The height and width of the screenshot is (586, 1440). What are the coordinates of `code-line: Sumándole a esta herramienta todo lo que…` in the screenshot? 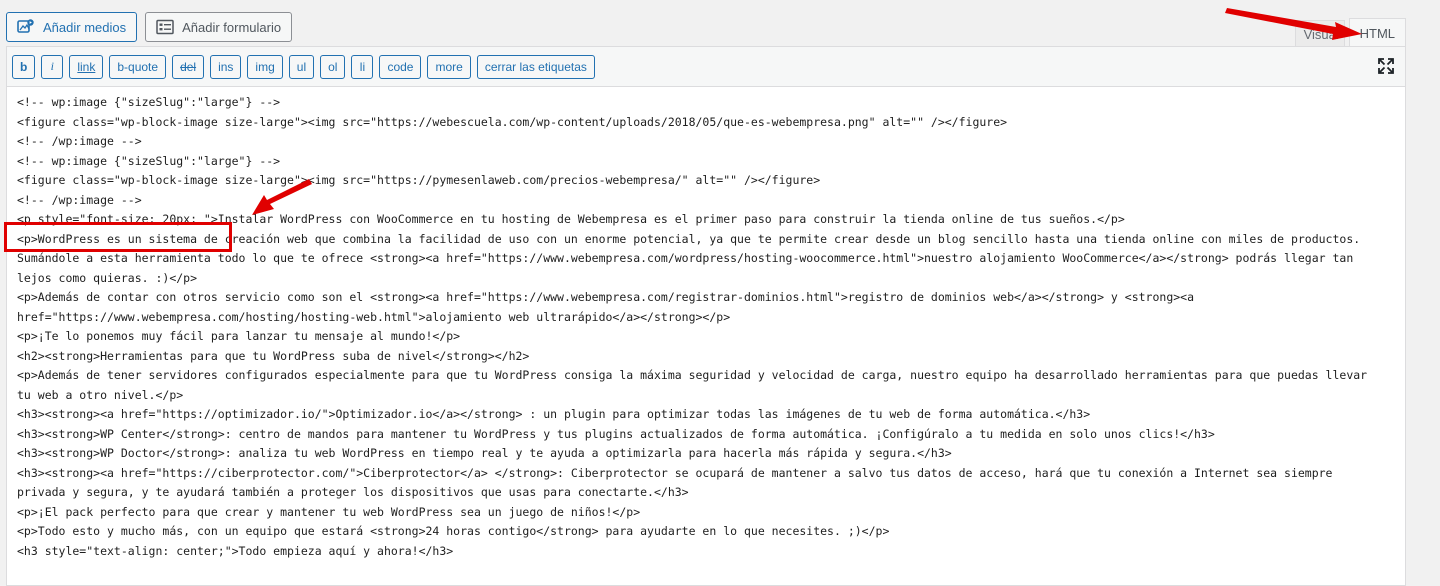 It's located at (685, 258).